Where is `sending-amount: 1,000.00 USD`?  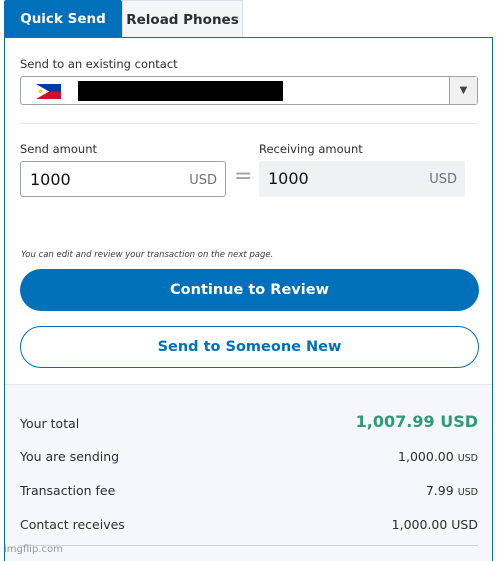 sending-amount: 1,000.00 USD is located at coordinates (438, 456).